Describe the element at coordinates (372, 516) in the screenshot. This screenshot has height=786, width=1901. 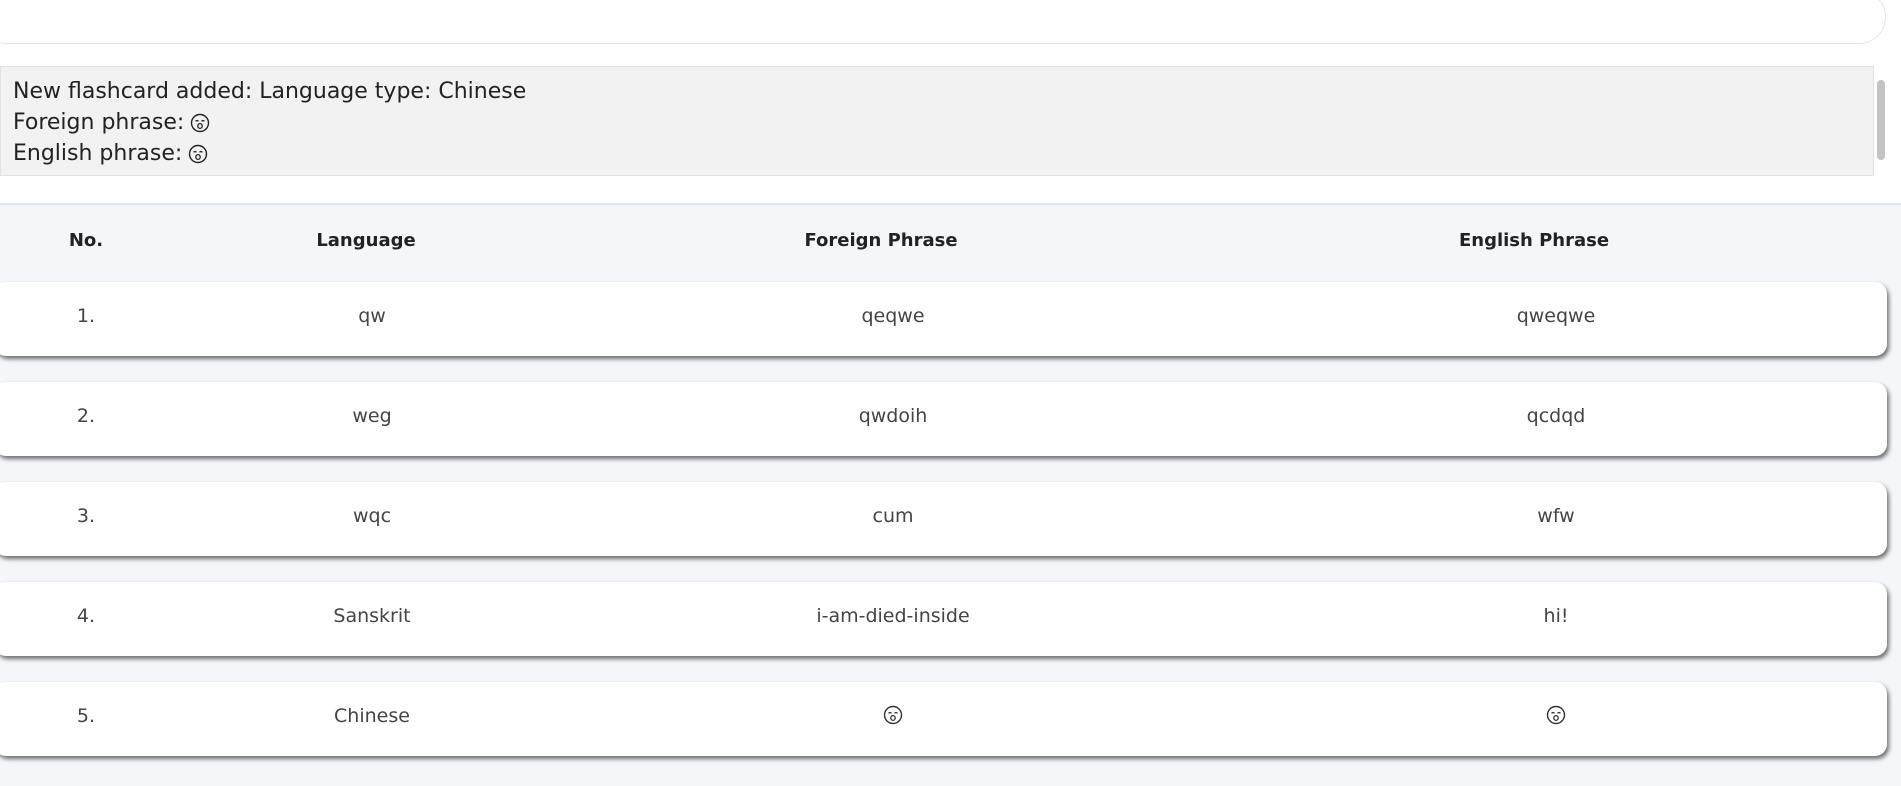
I see `cell-language: wqc` at that location.